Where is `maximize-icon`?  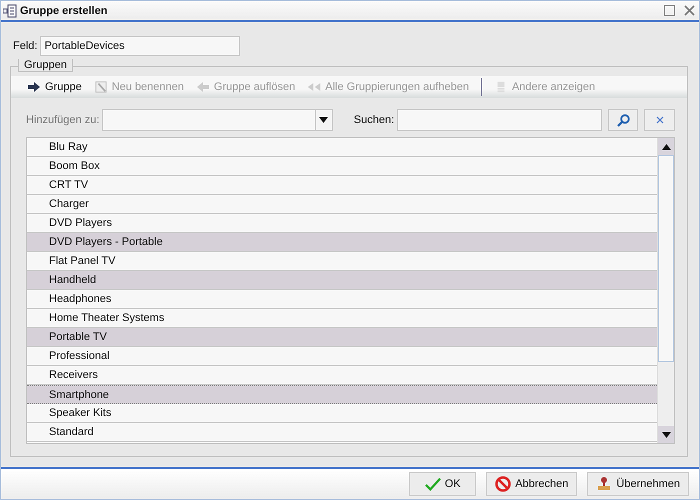 maximize-icon is located at coordinates (669, 10).